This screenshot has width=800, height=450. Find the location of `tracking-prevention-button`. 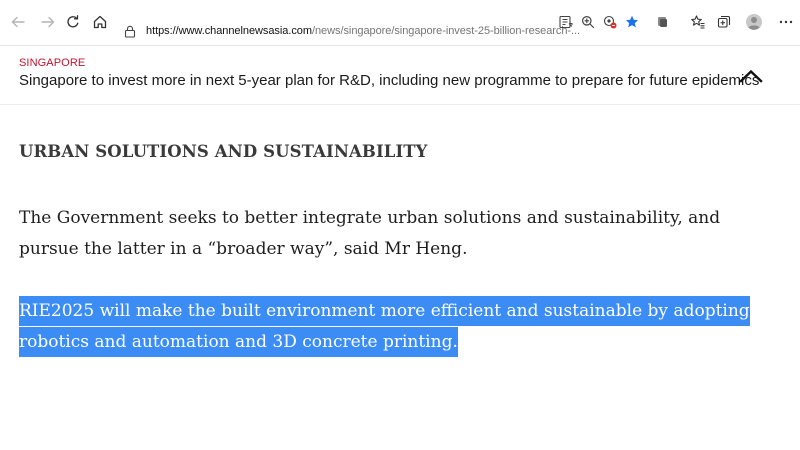

tracking-prevention-button is located at coordinates (610, 22).